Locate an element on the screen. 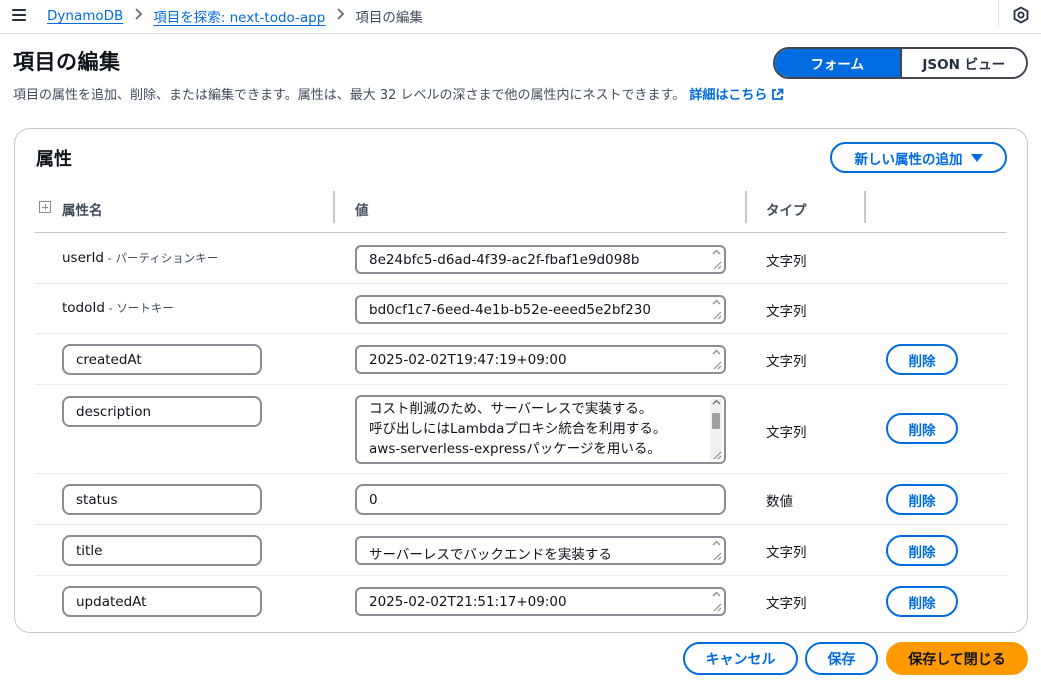 Image resolution: width=1041 pixels, height=681 pixels. value-text: サーバーレスでバックエンドを実装する is located at coordinates (490, 555).